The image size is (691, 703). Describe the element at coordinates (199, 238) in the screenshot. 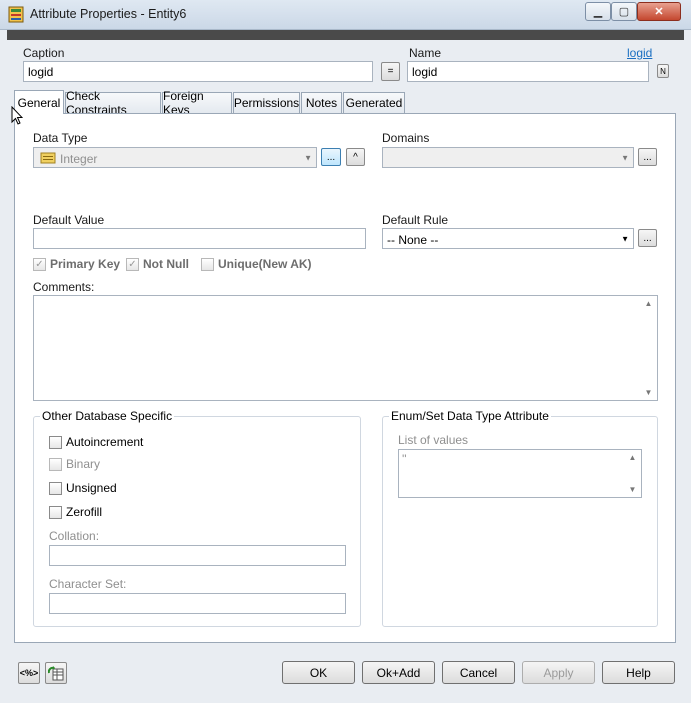

I see `default-value-input` at that location.